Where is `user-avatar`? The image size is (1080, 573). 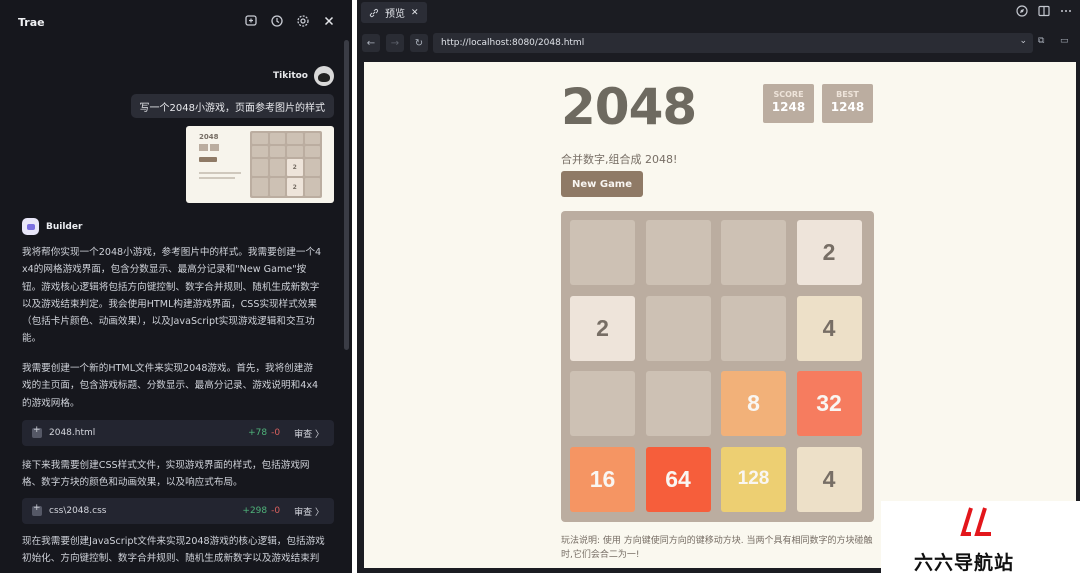
user-avatar is located at coordinates (324, 76).